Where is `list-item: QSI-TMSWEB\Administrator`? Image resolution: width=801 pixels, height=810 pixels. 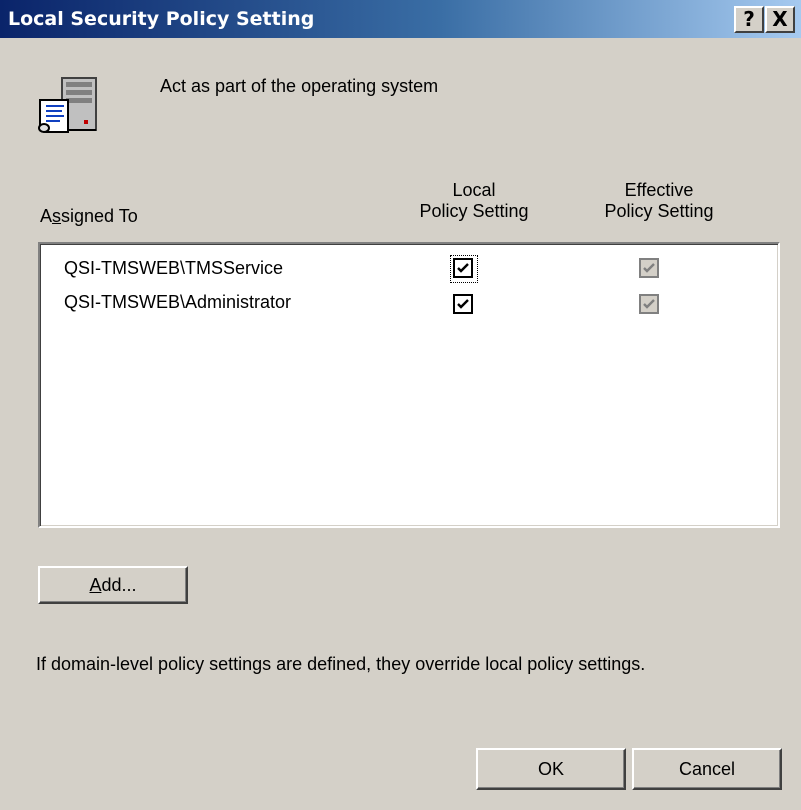 list-item: QSI-TMSWEB\Administrator is located at coordinates (409, 304).